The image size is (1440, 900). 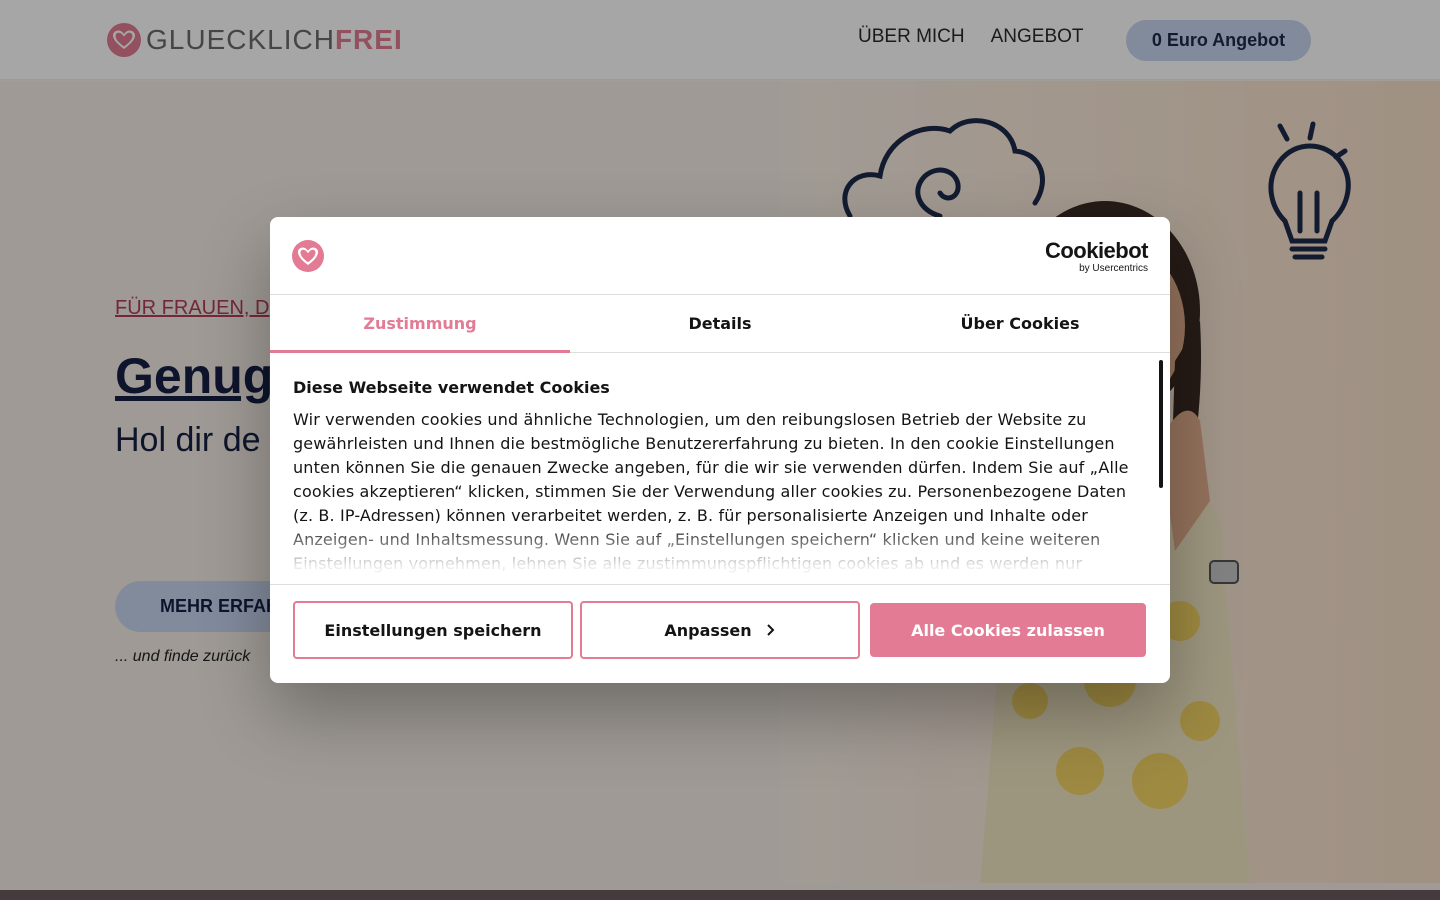 What do you see at coordinates (1161, 424) in the screenshot?
I see `dialog-scrollbar` at bounding box center [1161, 424].